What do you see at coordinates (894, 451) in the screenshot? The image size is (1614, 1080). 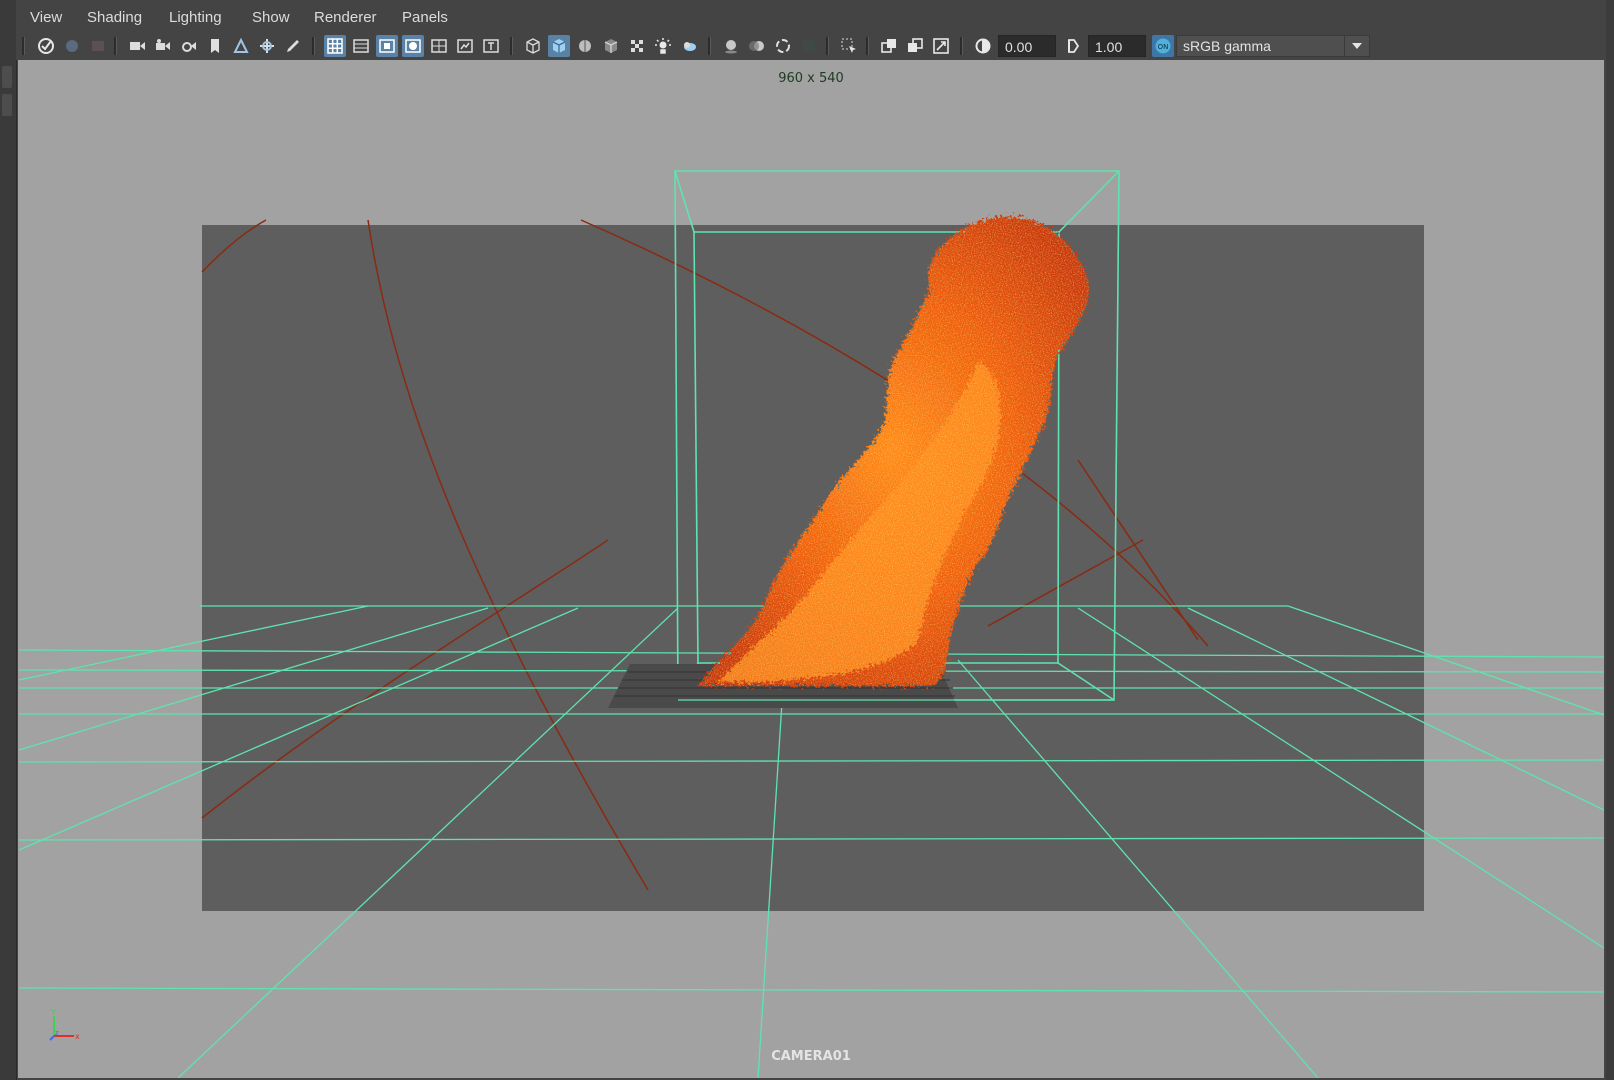 I see `fire-simulation` at bounding box center [894, 451].